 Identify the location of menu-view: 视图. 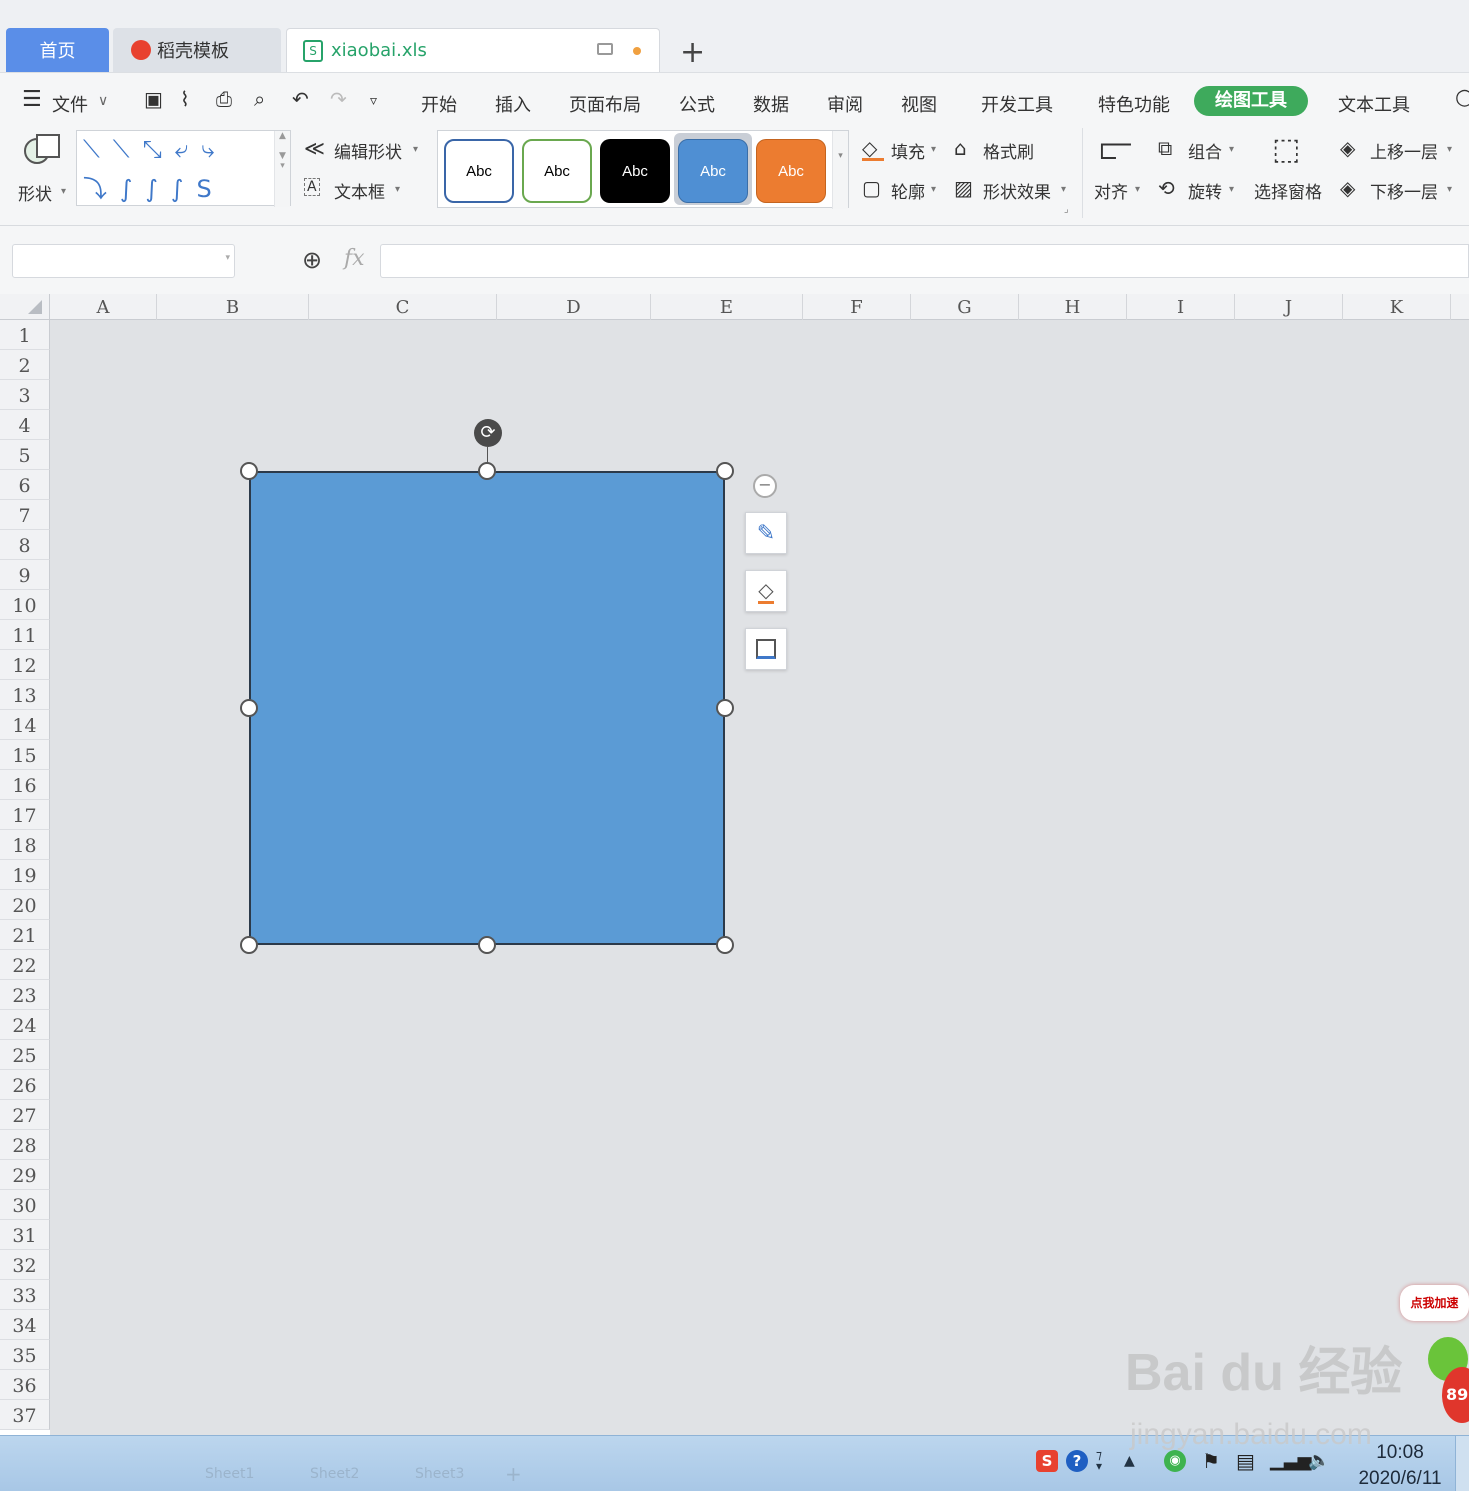
(919, 104).